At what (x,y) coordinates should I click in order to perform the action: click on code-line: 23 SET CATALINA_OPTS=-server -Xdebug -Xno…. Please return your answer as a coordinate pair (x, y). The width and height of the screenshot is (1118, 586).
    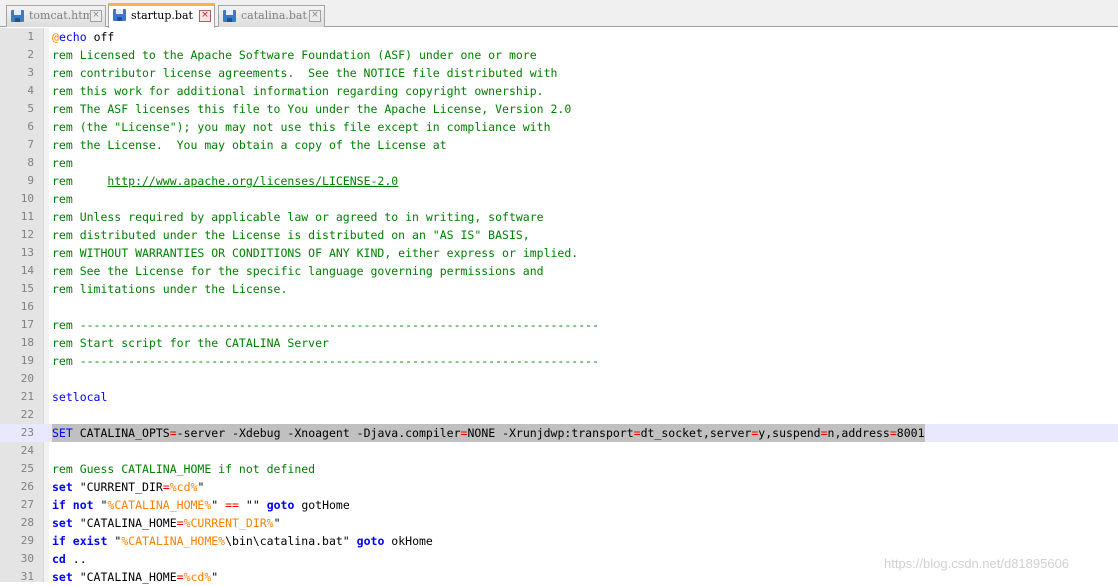
    Looking at the image, I should click on (559, 433).